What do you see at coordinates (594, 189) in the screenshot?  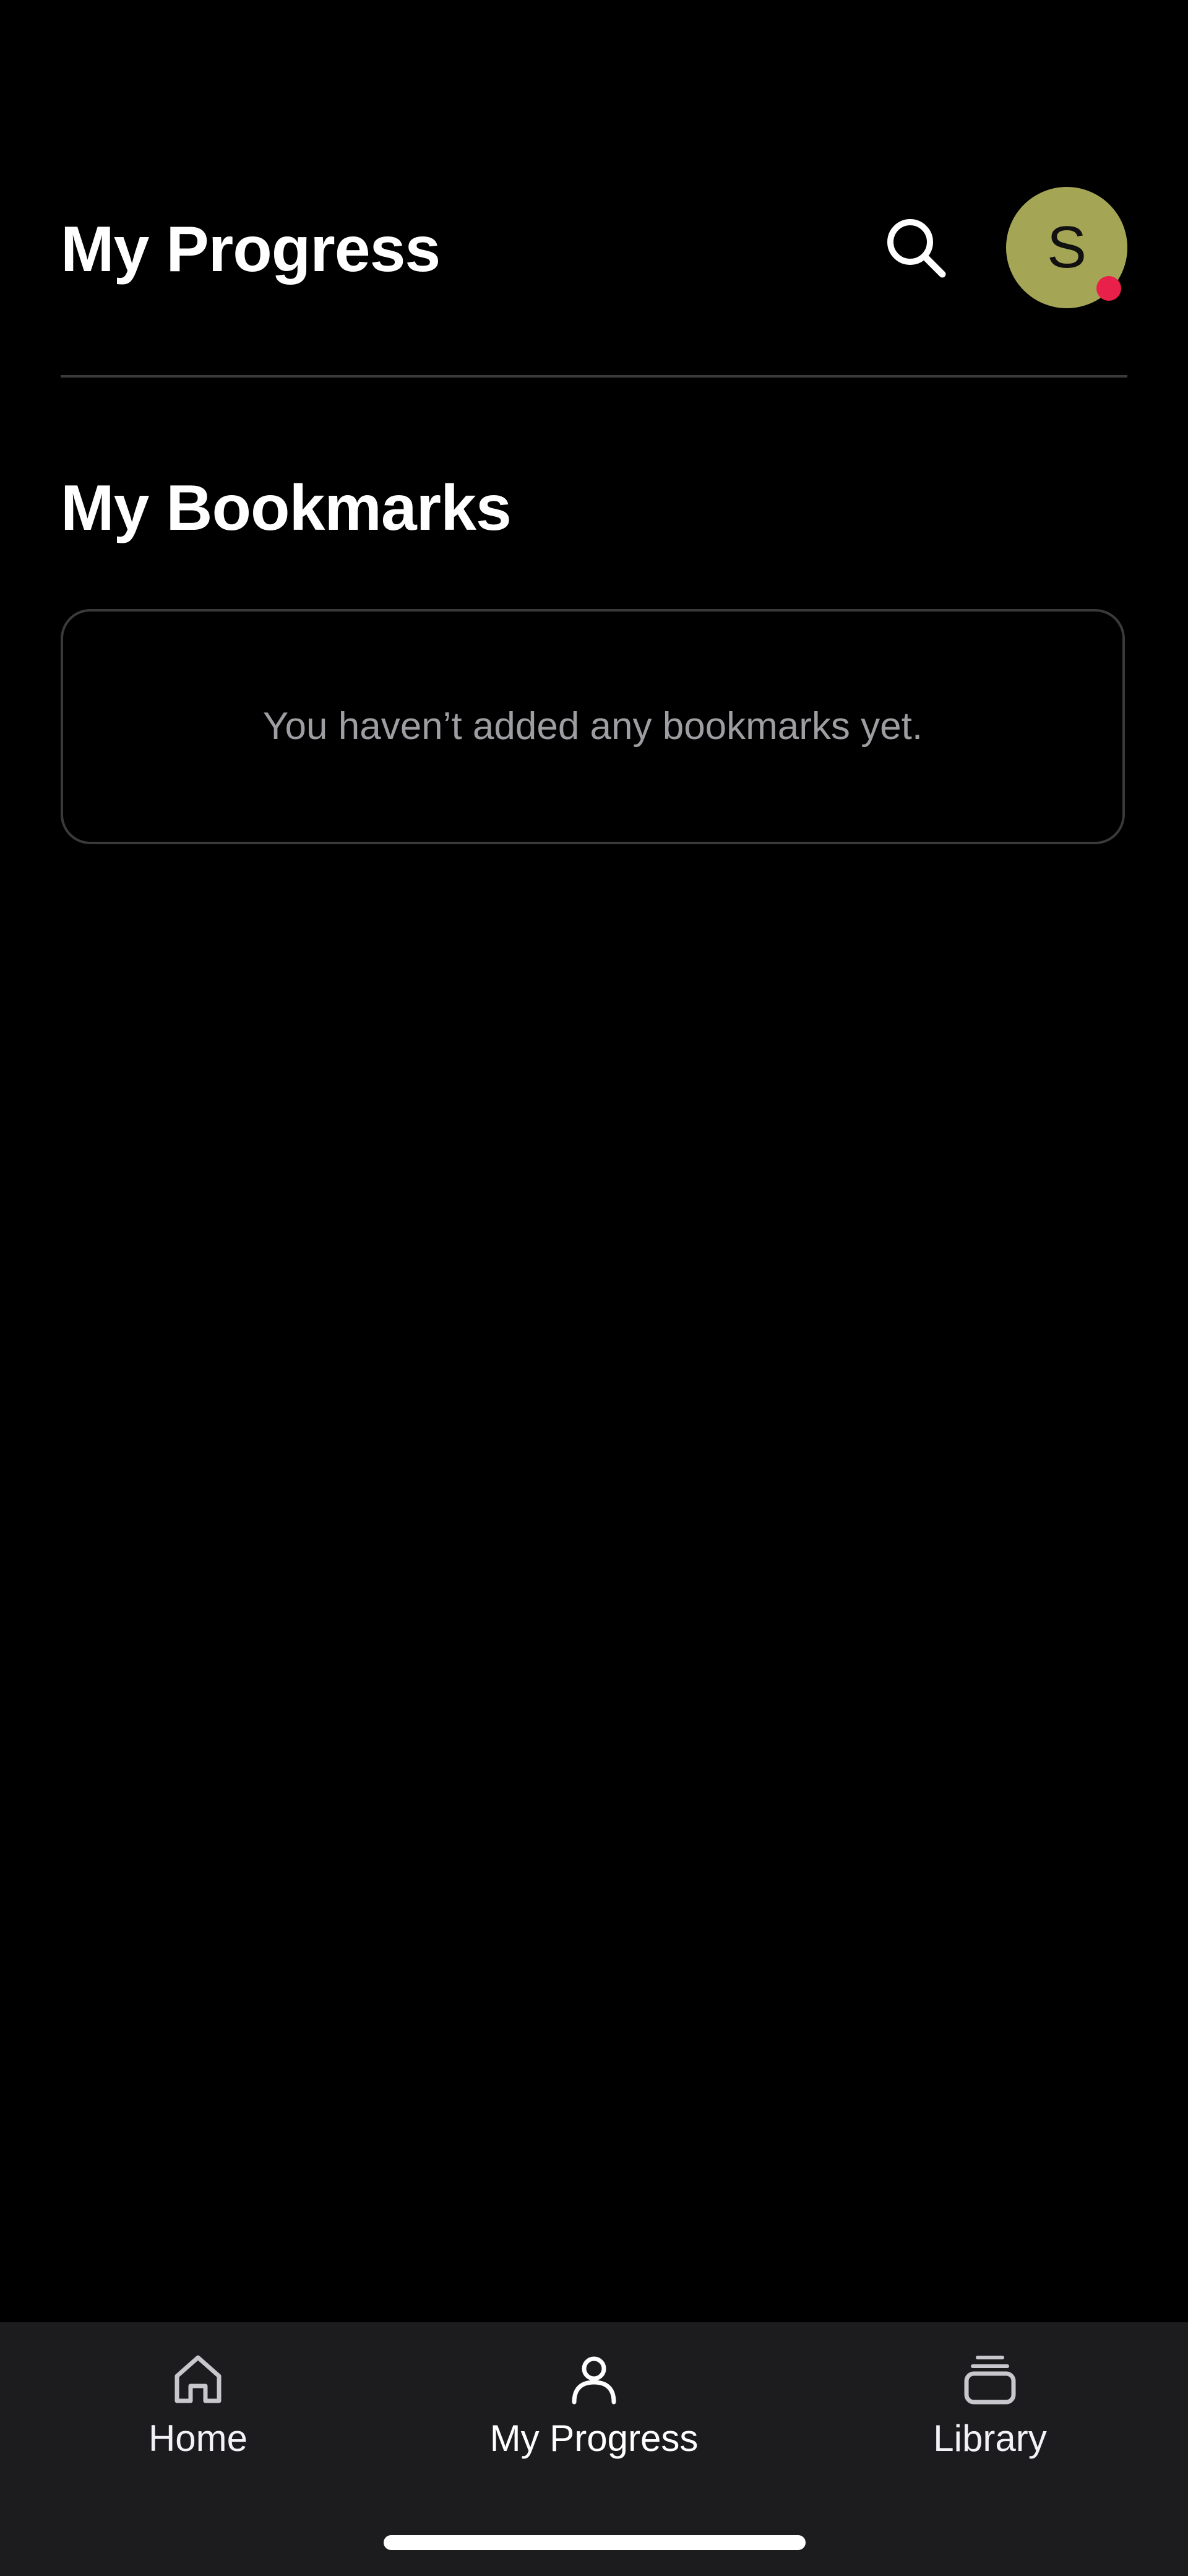 I see `top-header: My Progress S` at bounding box center [594, 189].